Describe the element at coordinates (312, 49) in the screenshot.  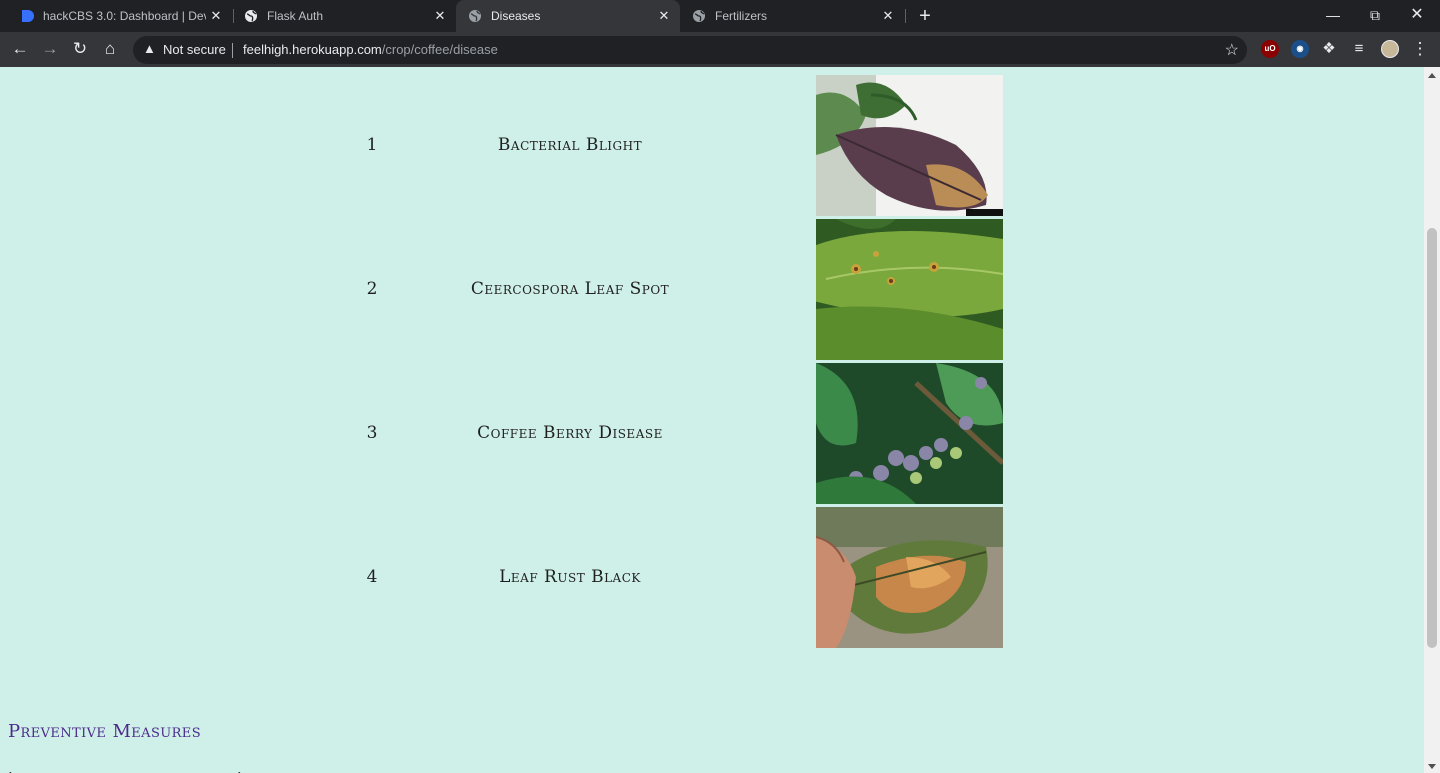
I see `url-host: feelhigh.herokuapp.com` at that location.